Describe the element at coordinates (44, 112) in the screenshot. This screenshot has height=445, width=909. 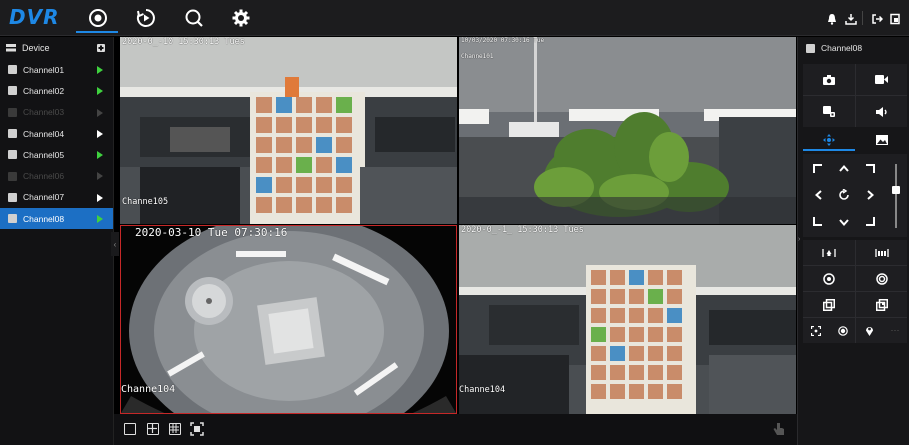
I see `channel-label: Channel03` at that location.